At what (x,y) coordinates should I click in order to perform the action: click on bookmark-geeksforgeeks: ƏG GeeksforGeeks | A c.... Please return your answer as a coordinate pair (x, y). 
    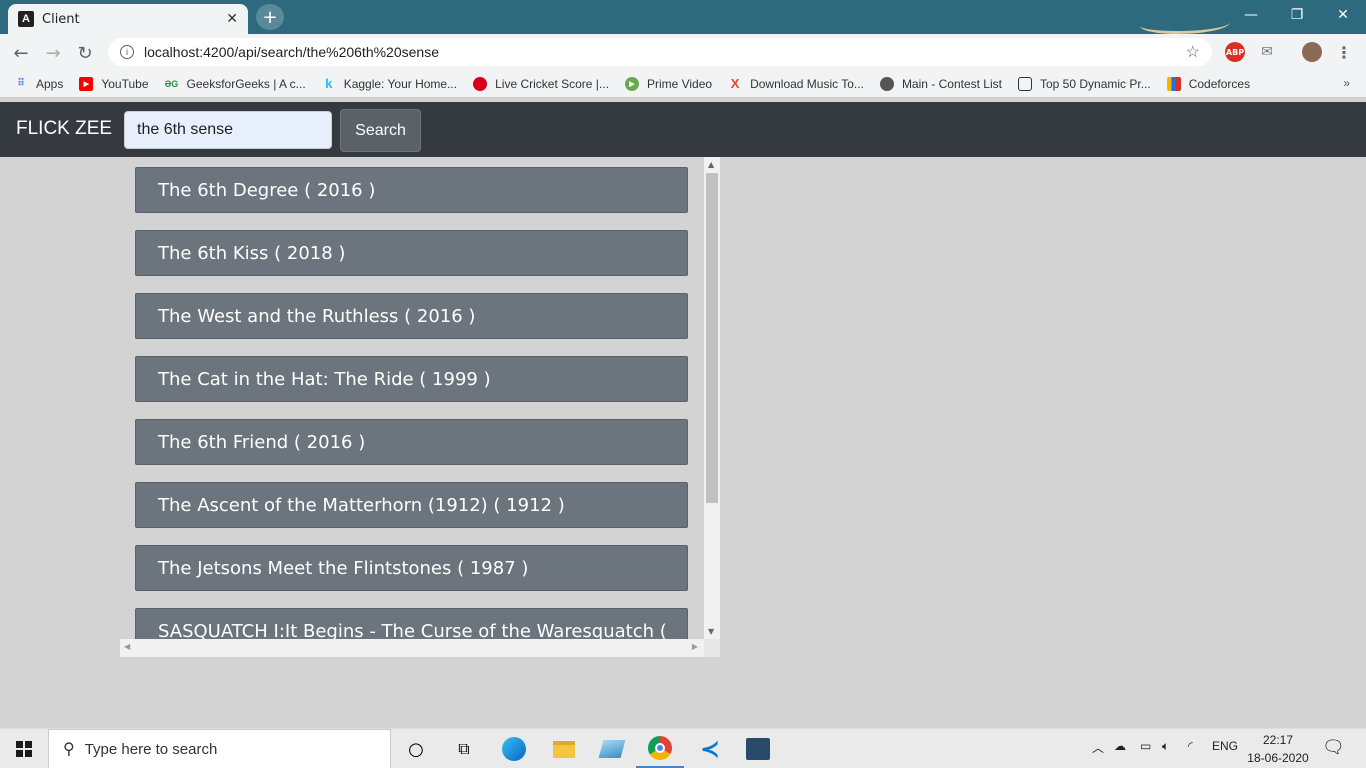
    Looking at the image, I should click on (235, 84).